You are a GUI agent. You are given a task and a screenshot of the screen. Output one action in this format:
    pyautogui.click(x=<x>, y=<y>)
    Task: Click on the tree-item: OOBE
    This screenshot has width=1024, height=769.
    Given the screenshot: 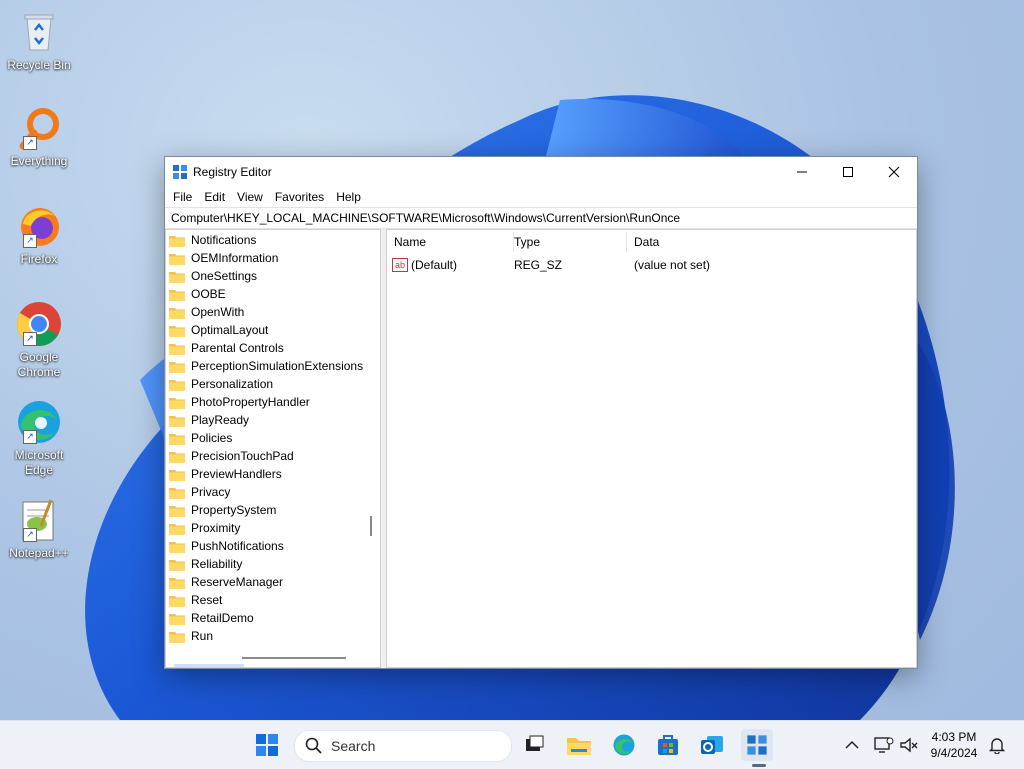 What is the action you would take?
    pyautogui.click(x=197, y=294)
    